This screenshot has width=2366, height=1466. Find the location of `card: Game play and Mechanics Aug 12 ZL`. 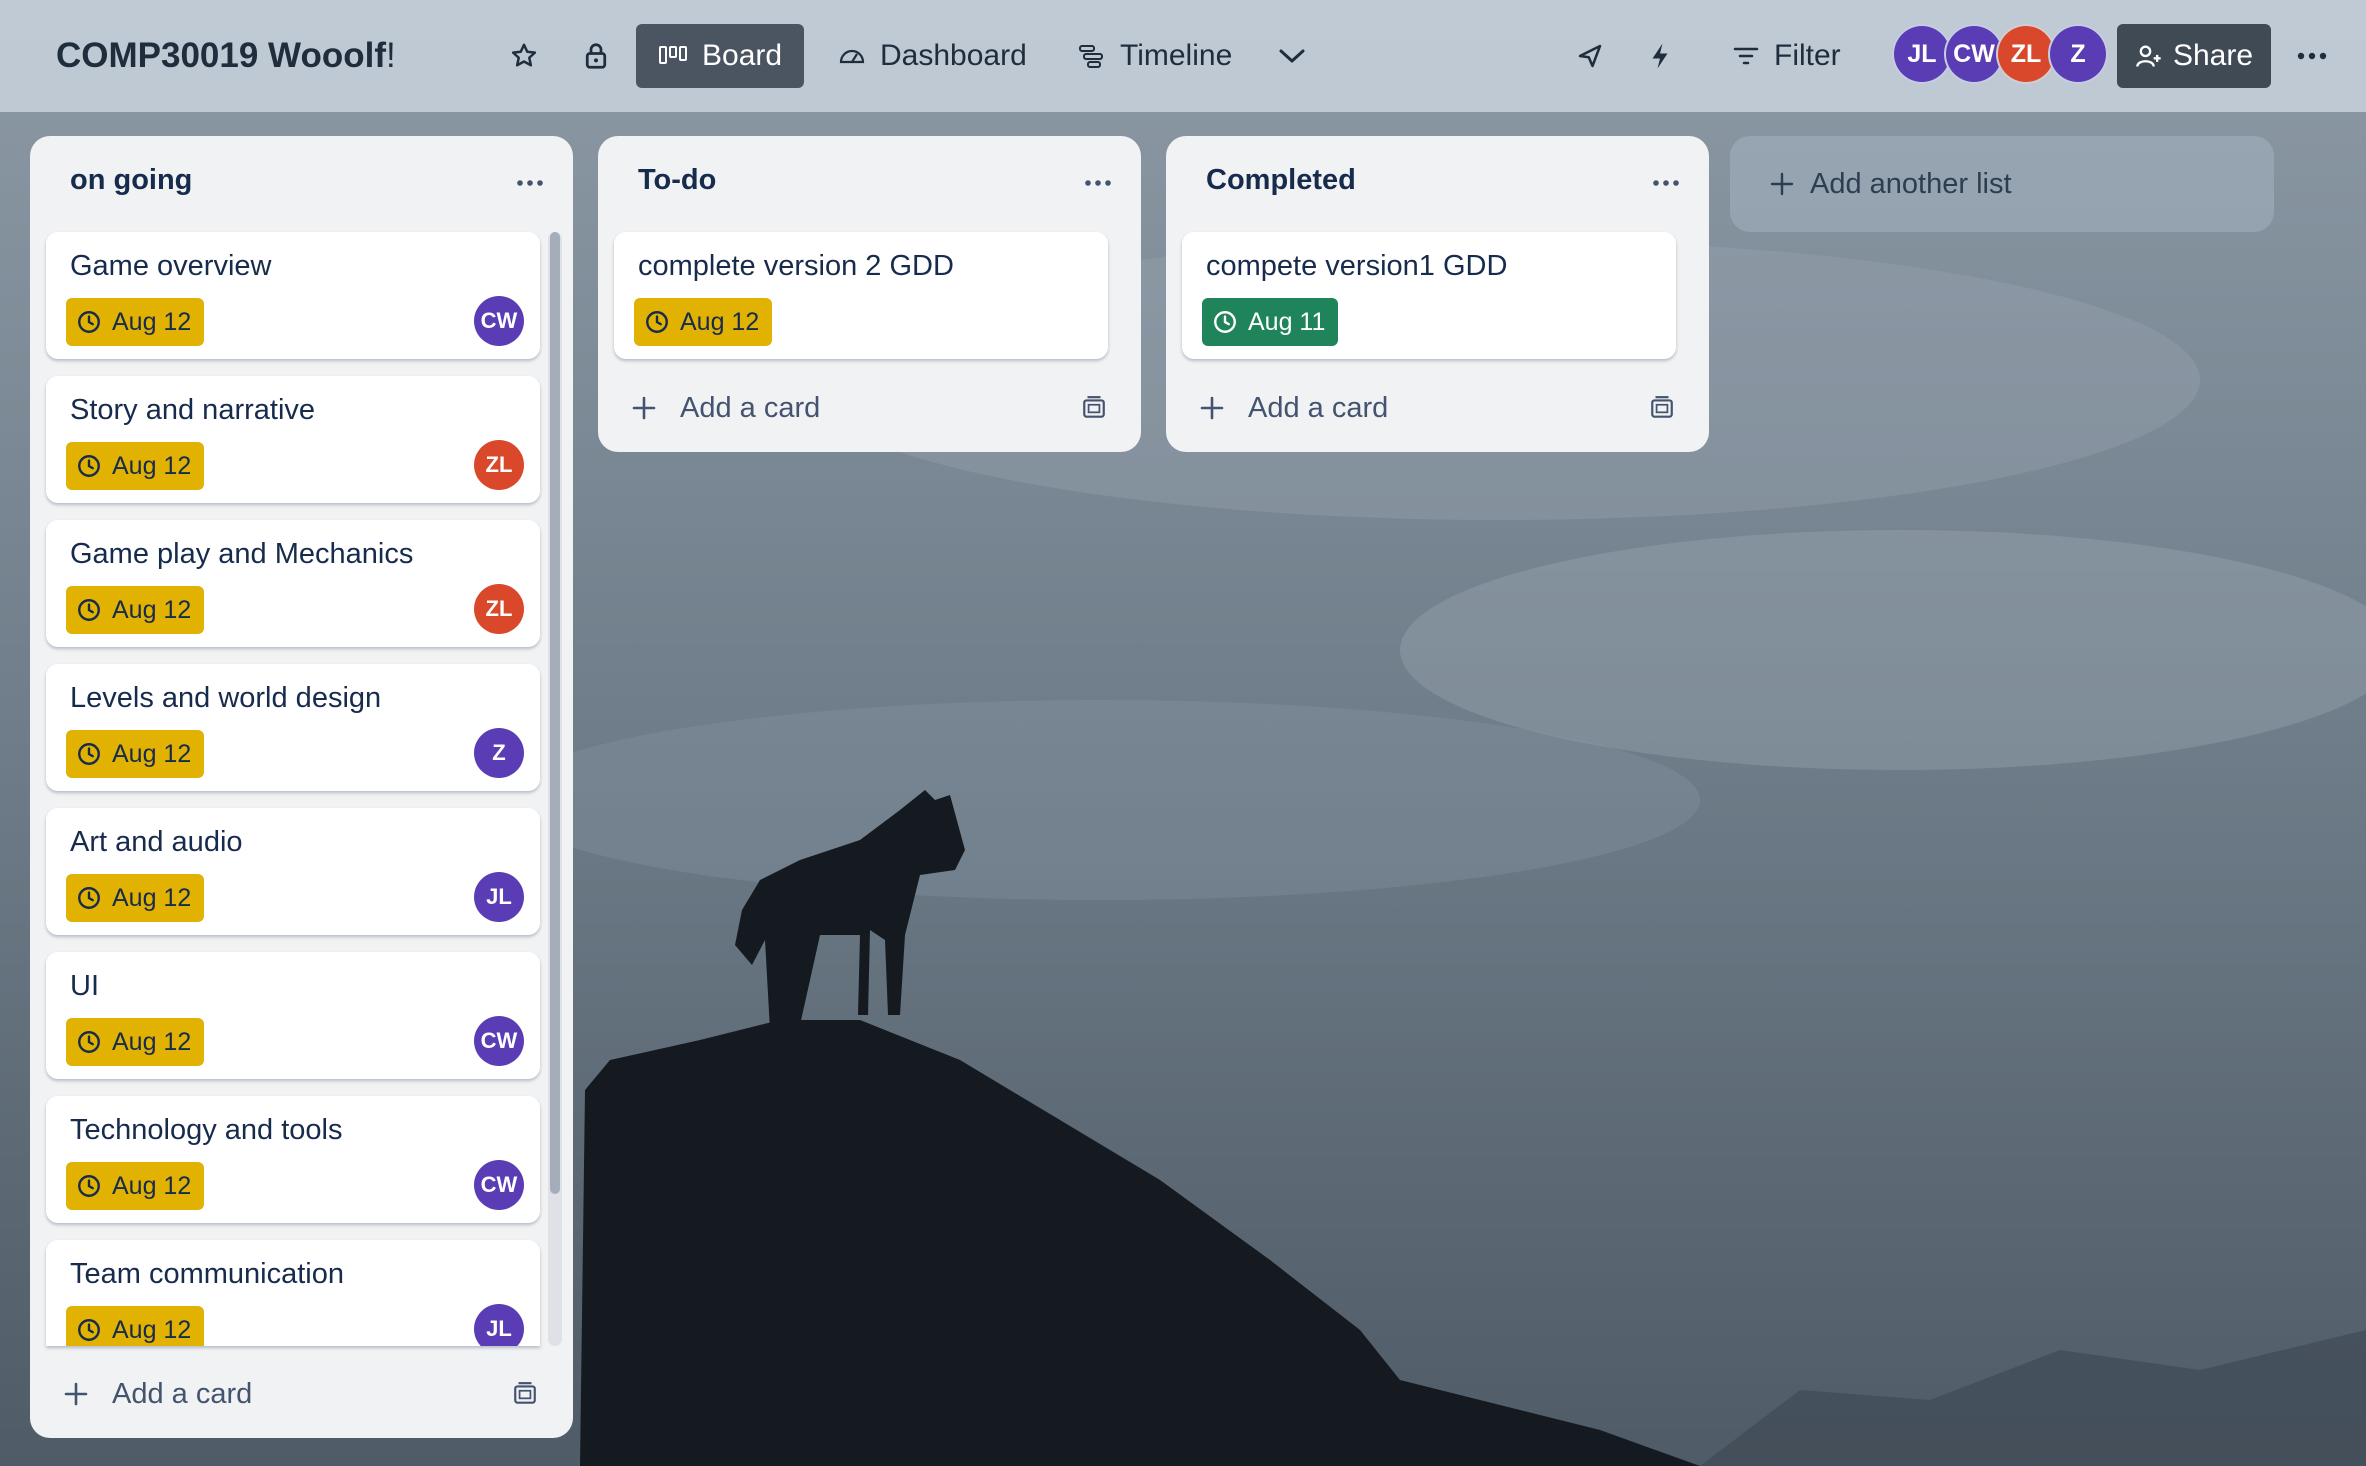

card: Game play and Mechanics Aug 12 ZL is located at coordinates (293, 583).